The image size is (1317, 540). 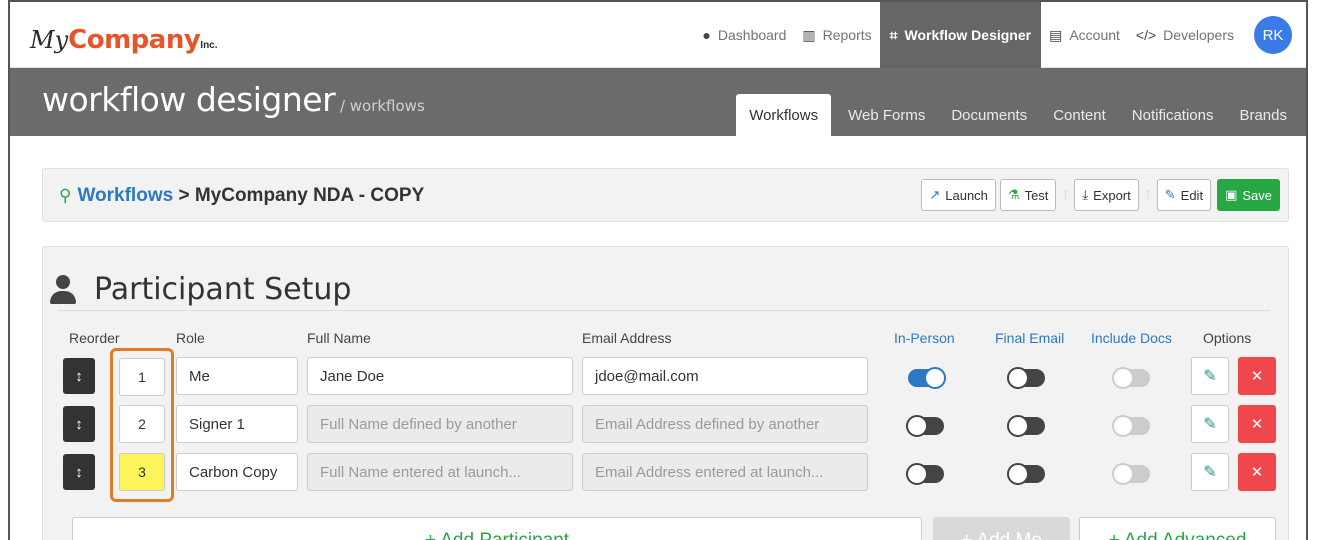 What do you see at coordinates (1085, 194) in the screenshot?
I see `download-icon: ⤓` at bounding box center [1085, 194].